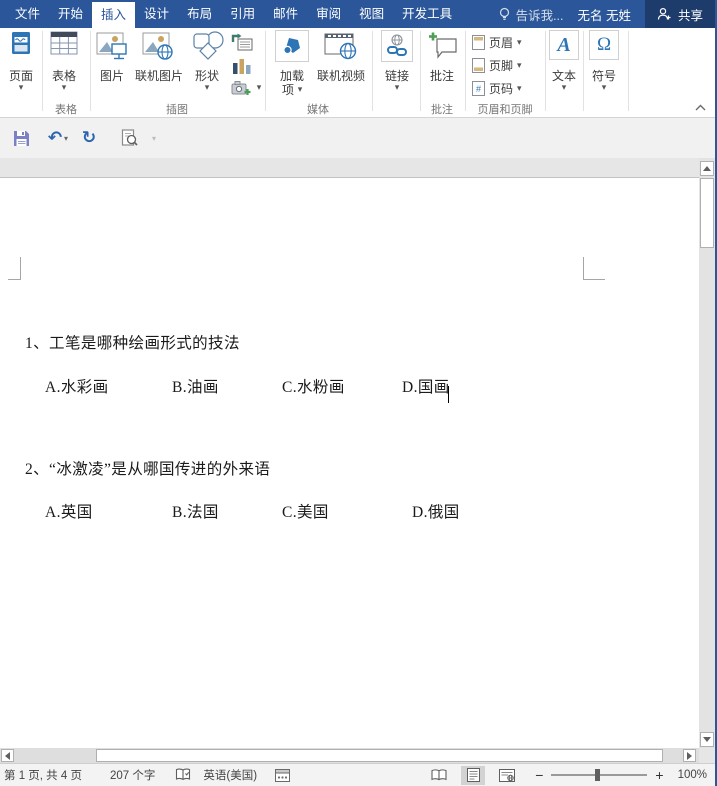 The image size is (717, 786). What do you see at coordinates (177, 110) in the screenshot?
I see `group-label-illustrations: 插图` at bounding box center [177, 110].